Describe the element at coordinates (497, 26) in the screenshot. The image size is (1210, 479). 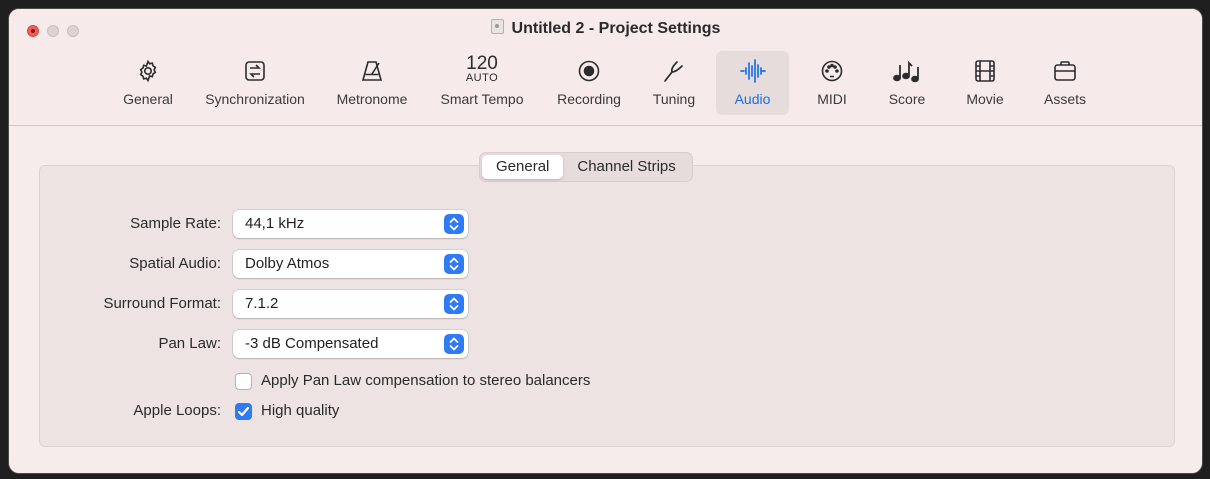
I see `document-icon` at that location.